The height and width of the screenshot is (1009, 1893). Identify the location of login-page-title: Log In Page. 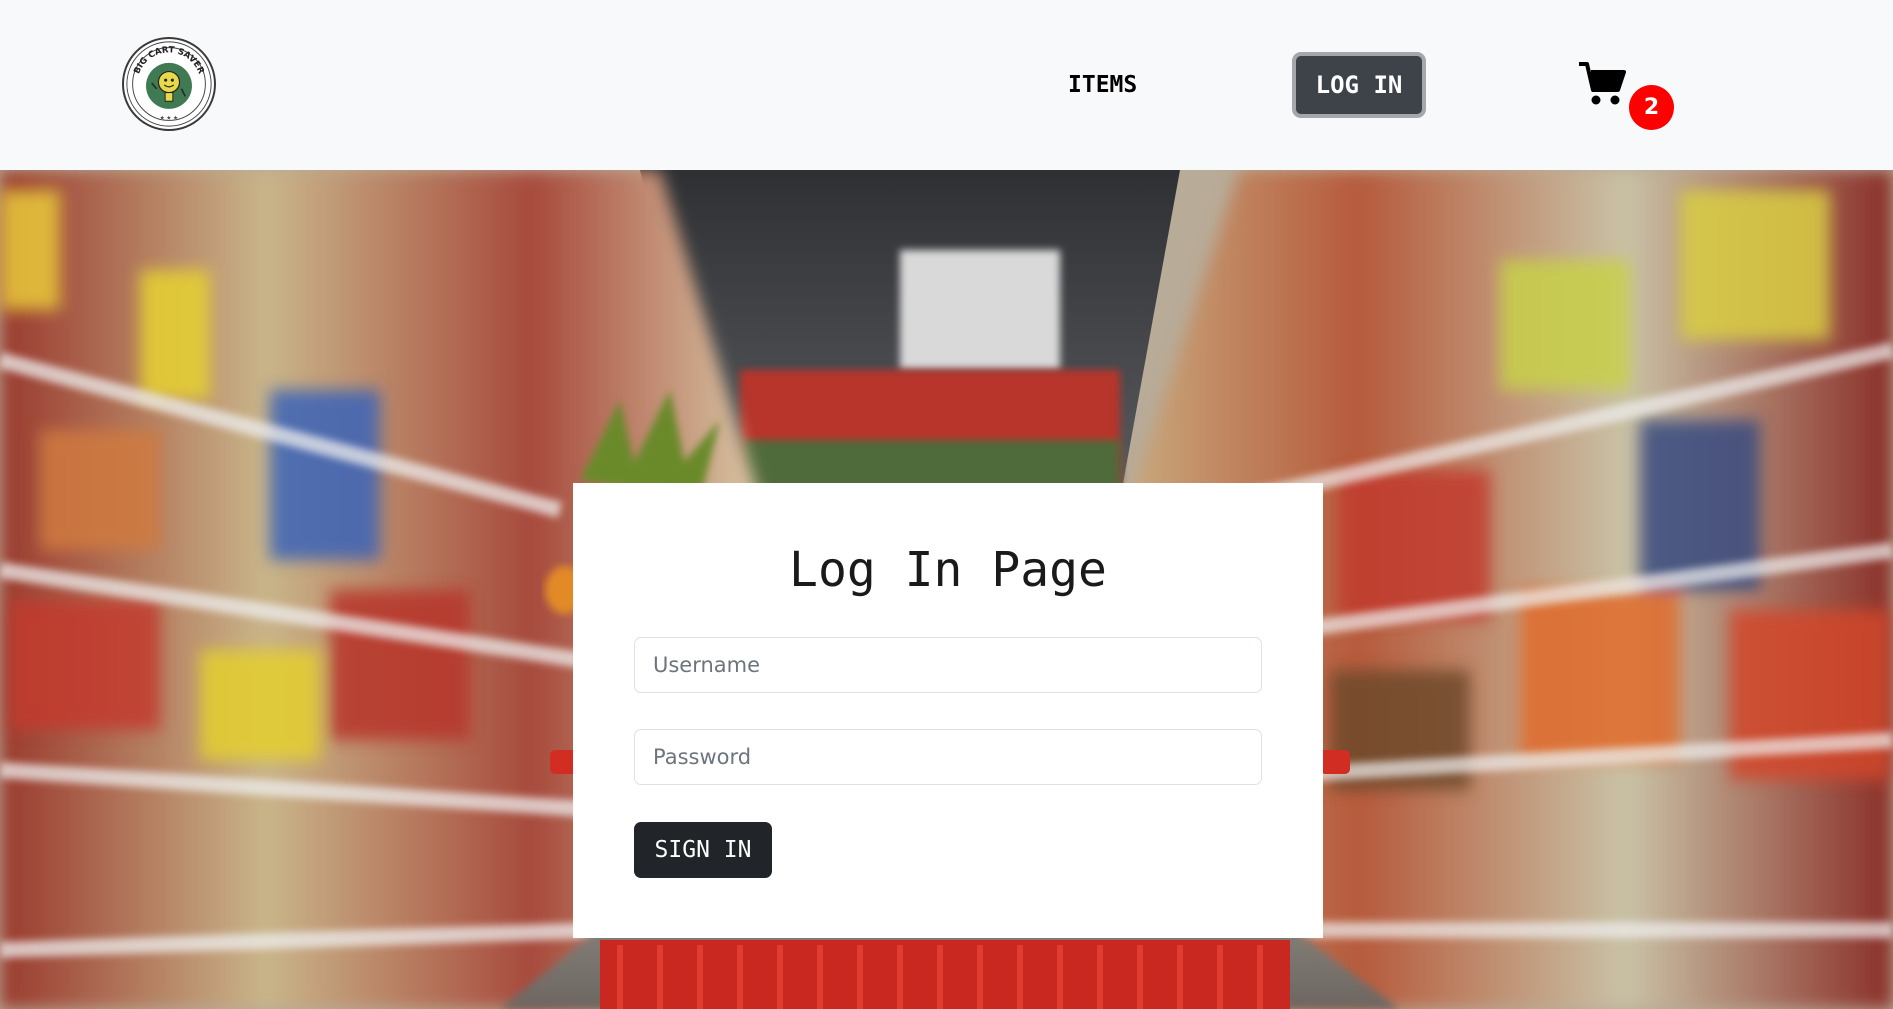
(948, 570).